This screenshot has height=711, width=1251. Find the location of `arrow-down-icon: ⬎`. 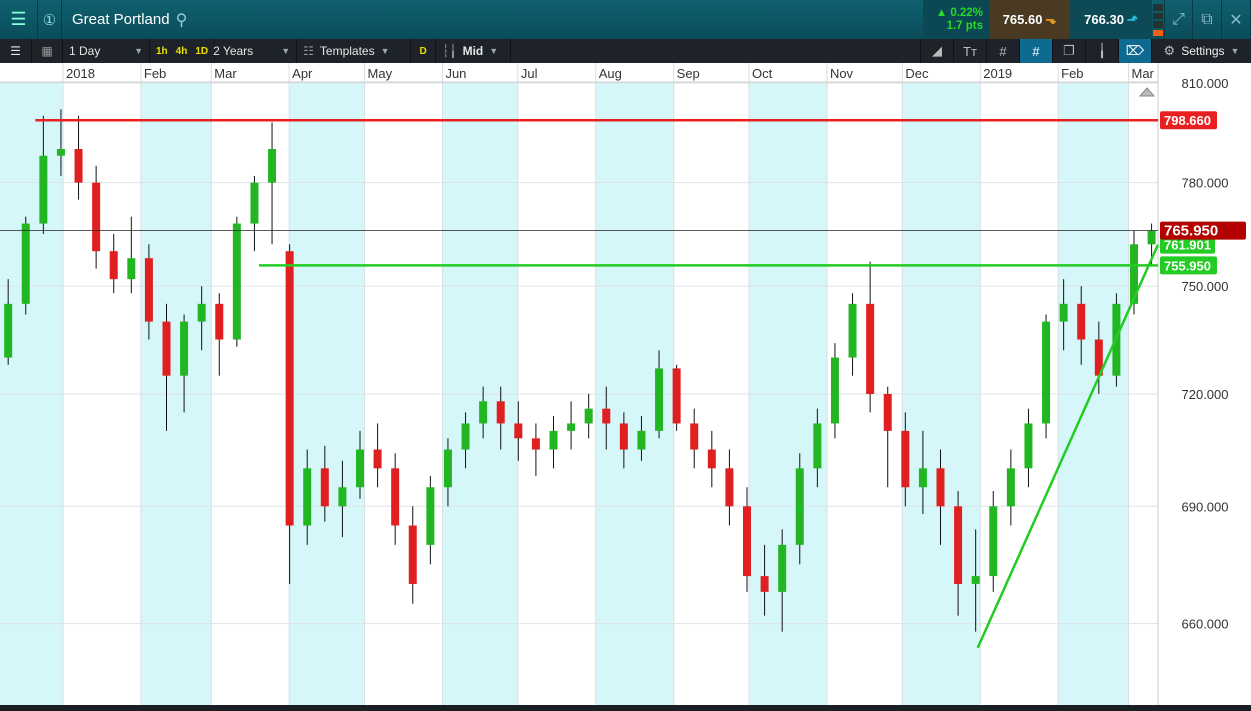

arrow-down-icon: ⬎ is located at coordinates (1051, 19).